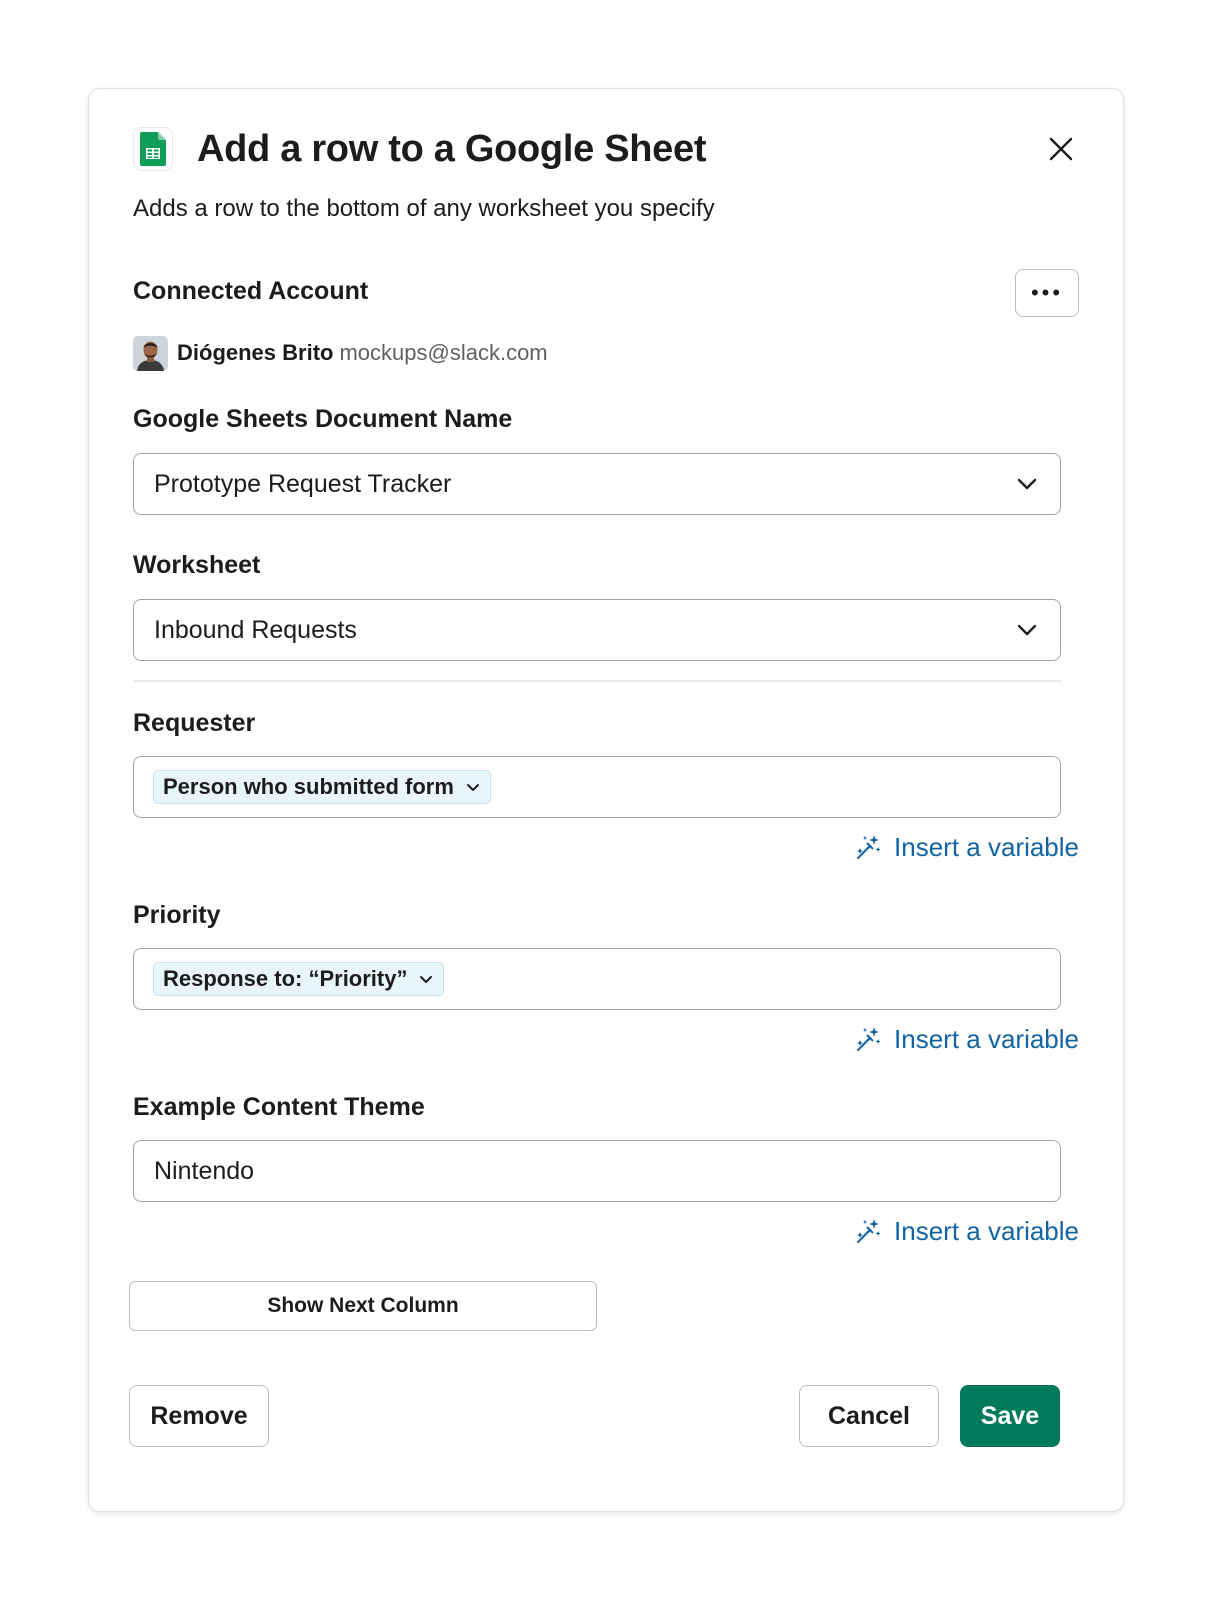 This screenshot has height=1600, width=1211. I want to click on connected-account: Diógenes Brito mockups@slack.com, so click(340, 353).